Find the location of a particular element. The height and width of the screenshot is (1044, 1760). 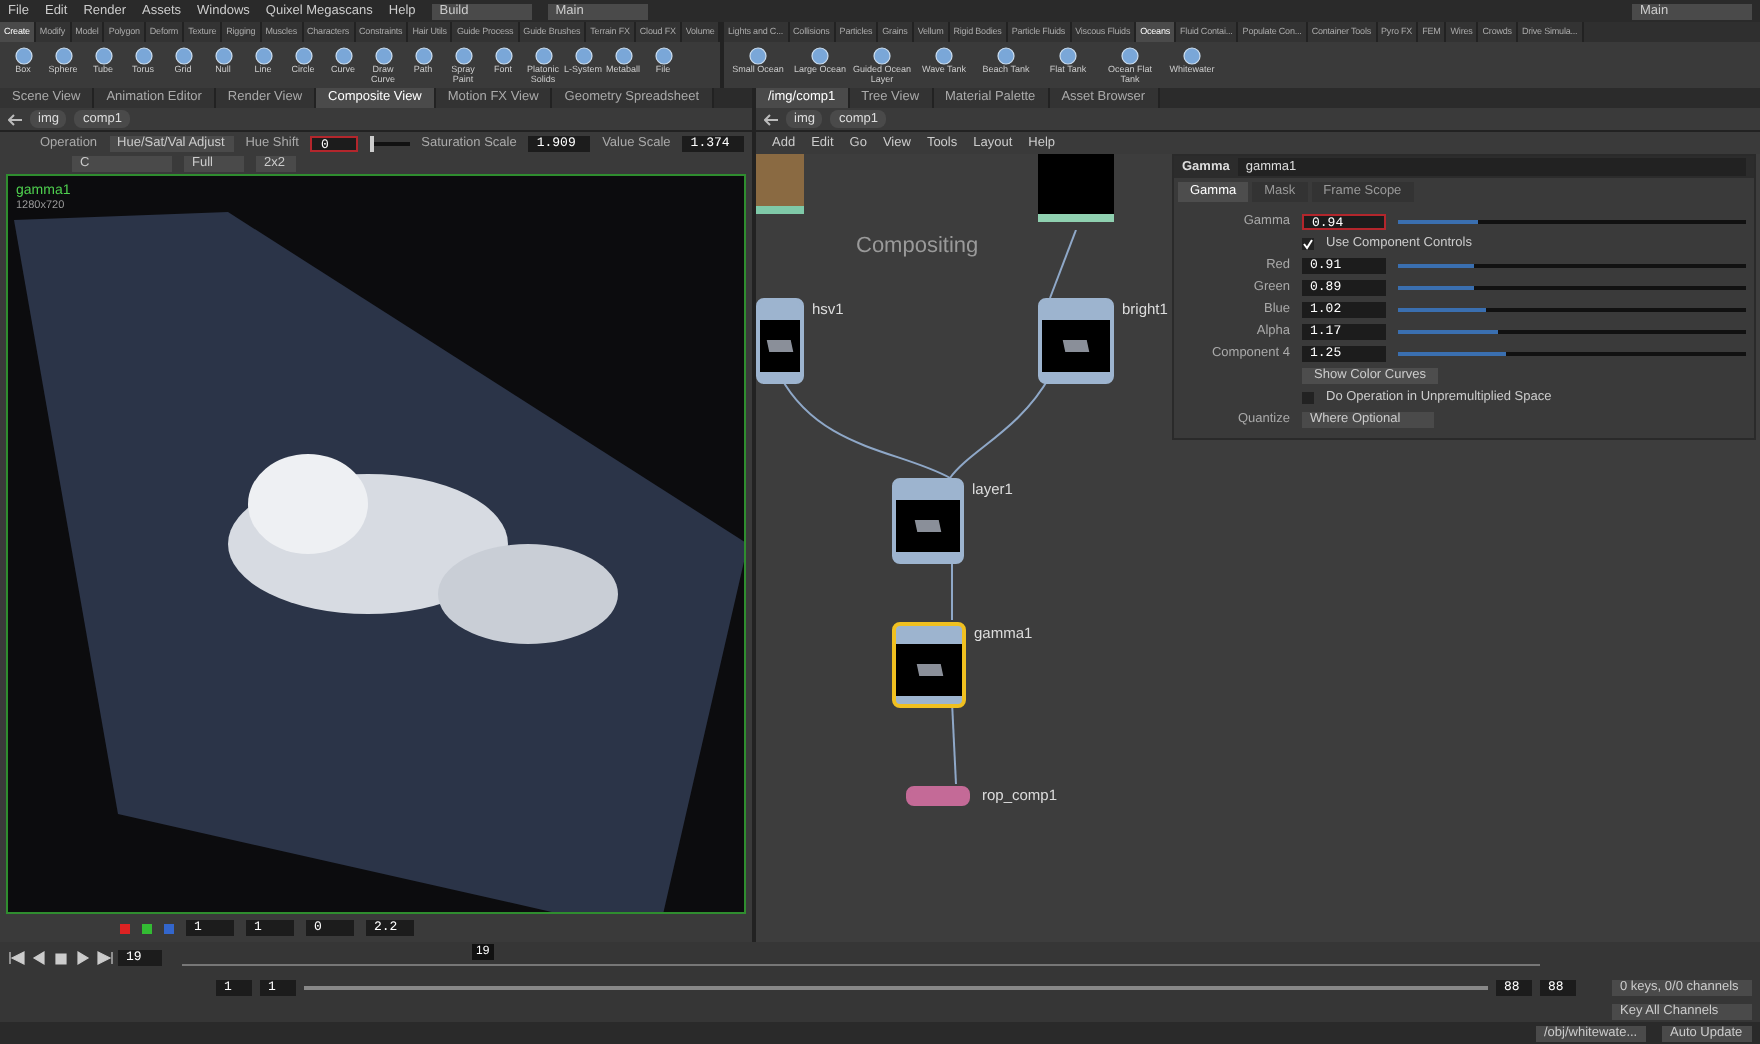

network-box-label: Compositing is located at coordinates (917, 247).